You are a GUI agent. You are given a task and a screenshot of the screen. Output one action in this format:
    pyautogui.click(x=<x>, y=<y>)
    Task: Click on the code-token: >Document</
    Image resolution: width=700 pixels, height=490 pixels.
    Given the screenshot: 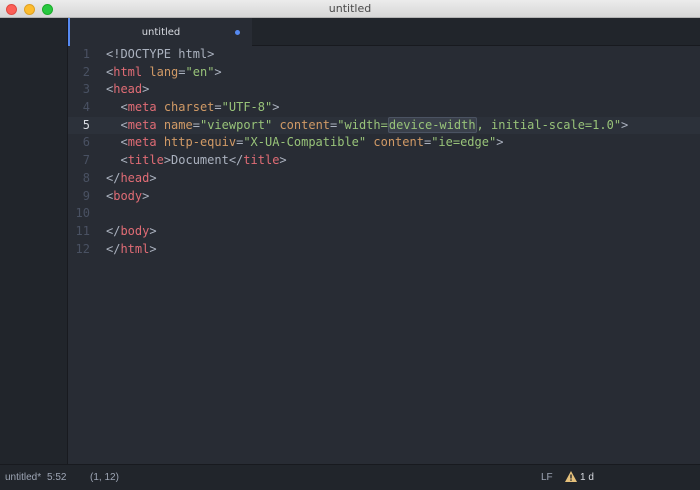 What is the action you would take?
    pyautogui.click(x=203, y=160)
    